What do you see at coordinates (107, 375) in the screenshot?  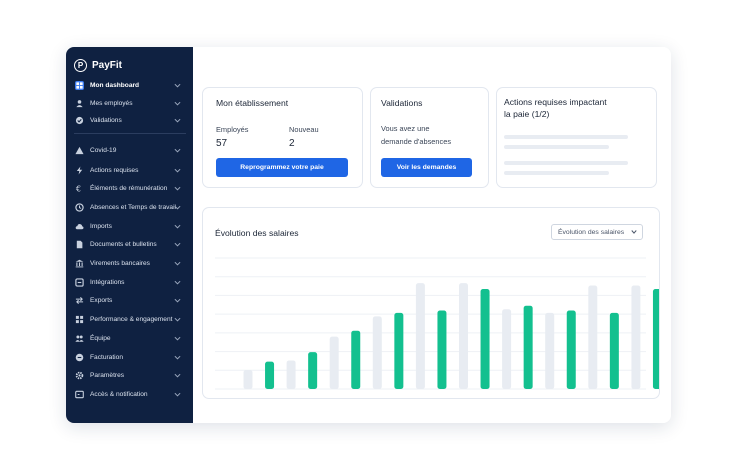 I see `sidebar-item-label: Paramètres` at bounding box center [107, 375].